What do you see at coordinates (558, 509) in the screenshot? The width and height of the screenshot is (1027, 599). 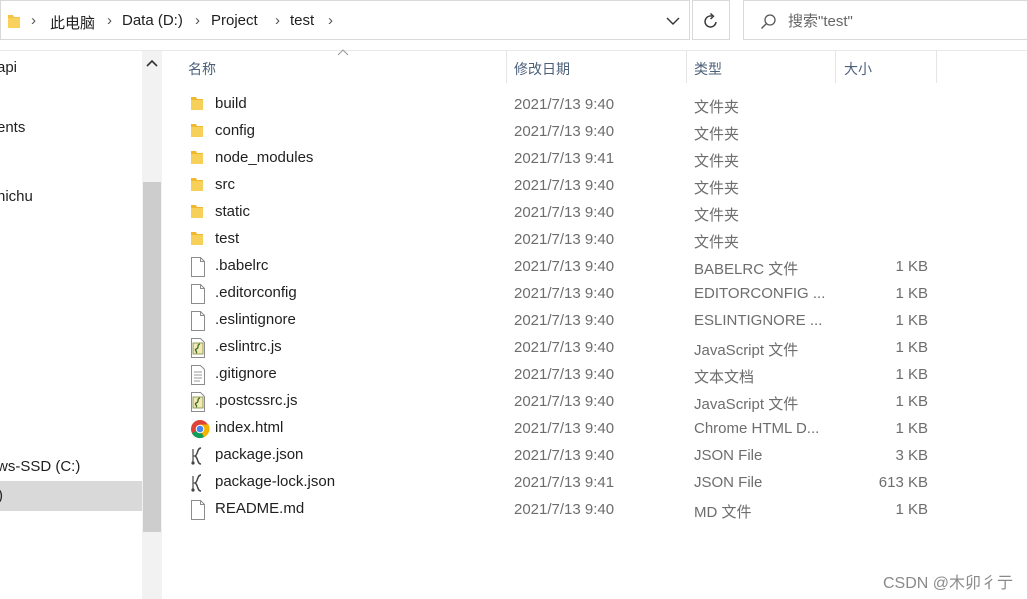 I see `file-row: README.md 2021/7/13 9:40 MD 文件 1 KB` at bounding box center [558, 509].